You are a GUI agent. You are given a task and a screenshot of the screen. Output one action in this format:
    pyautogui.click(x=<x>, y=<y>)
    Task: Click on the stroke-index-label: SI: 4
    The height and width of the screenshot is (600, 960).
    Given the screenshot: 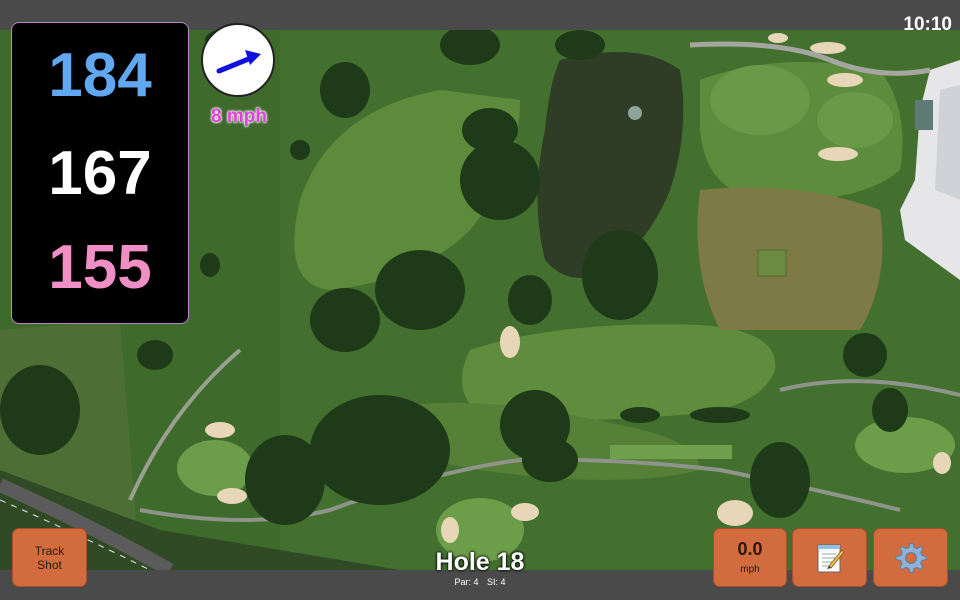 What is the action you would take?
    pyautogui.click(x=496, y=582)
    